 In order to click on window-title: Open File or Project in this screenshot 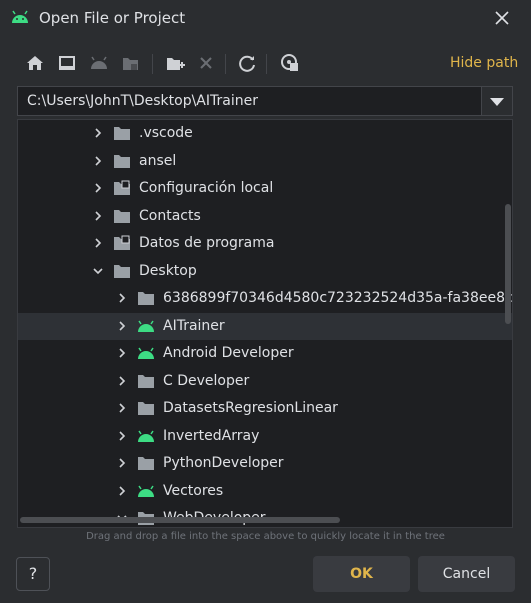, I will do `click(112, 18)`.